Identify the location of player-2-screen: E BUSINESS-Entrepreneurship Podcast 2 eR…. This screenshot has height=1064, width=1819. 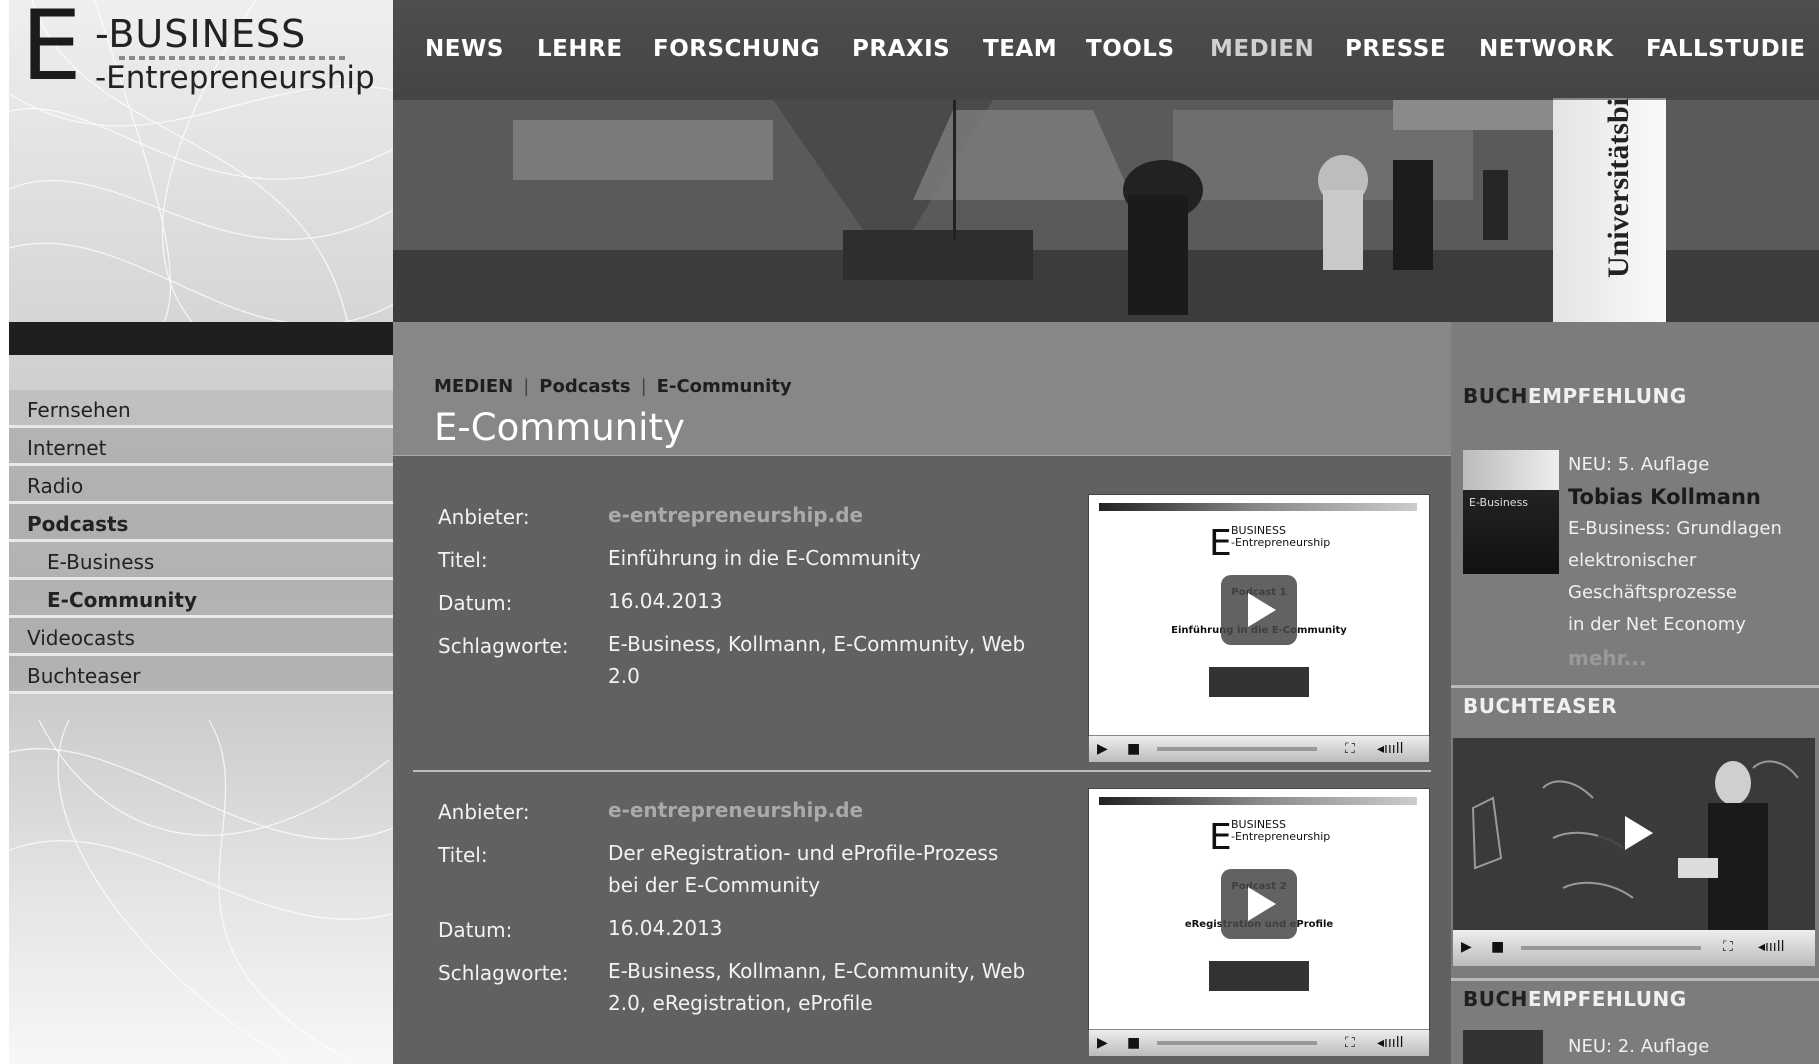
(1259, 909).